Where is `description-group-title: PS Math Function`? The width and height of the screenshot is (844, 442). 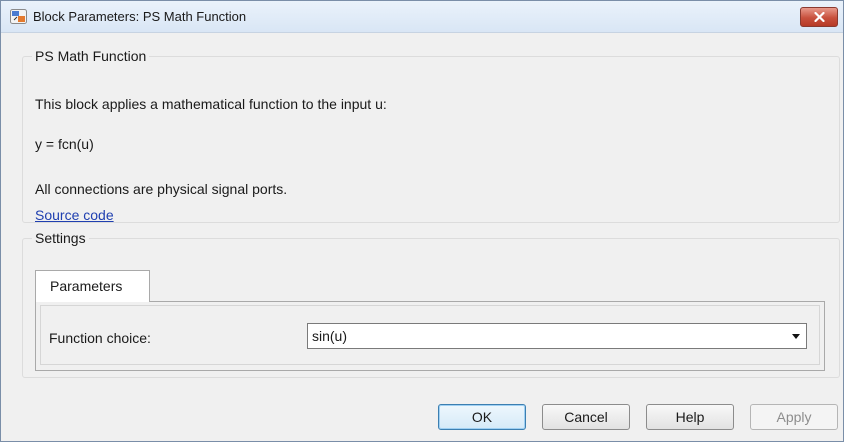
description-group-title: PS Math Function is located at coordinates (91, 56).